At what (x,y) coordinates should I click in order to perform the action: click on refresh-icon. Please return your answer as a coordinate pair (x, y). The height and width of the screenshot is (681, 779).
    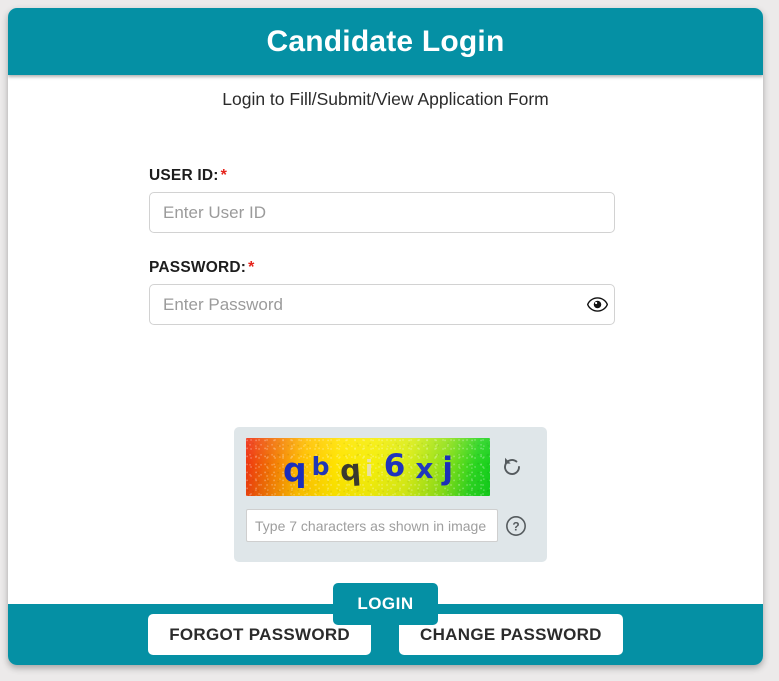
    Looking at the image, I should click on (512, 467).